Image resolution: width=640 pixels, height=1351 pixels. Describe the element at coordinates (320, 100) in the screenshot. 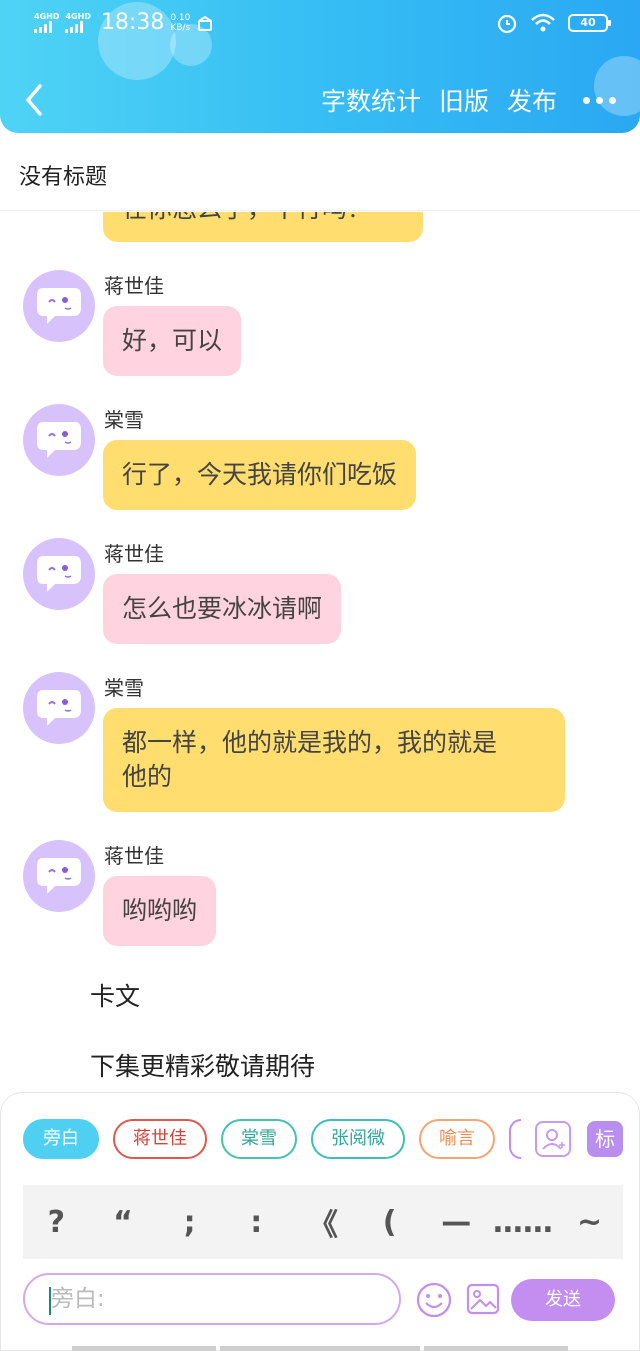

I see `nav-bar: 字数统计 旧版 发布` at that location.